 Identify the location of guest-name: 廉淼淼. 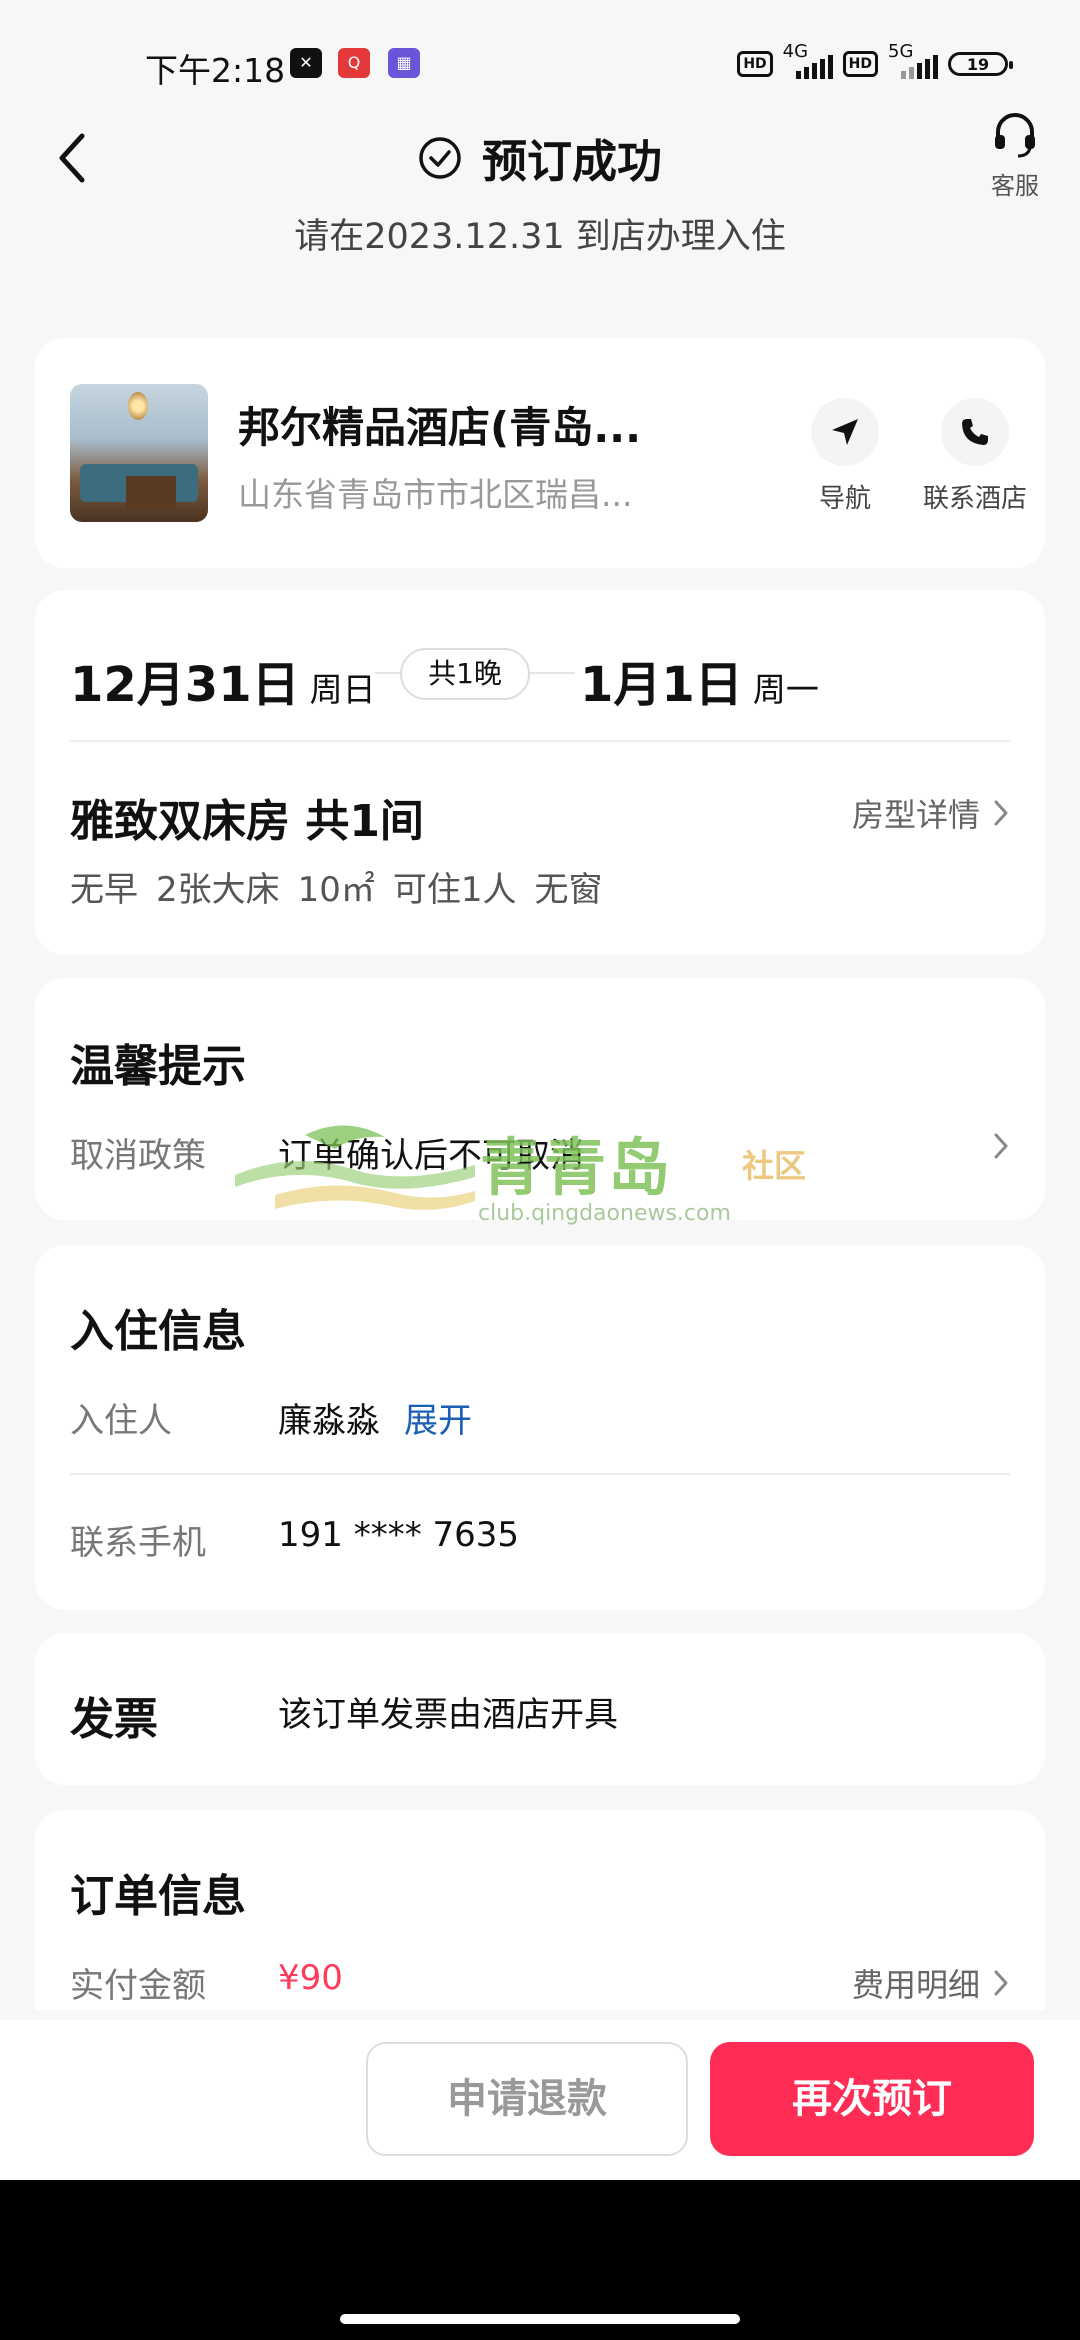
(329, 1421).